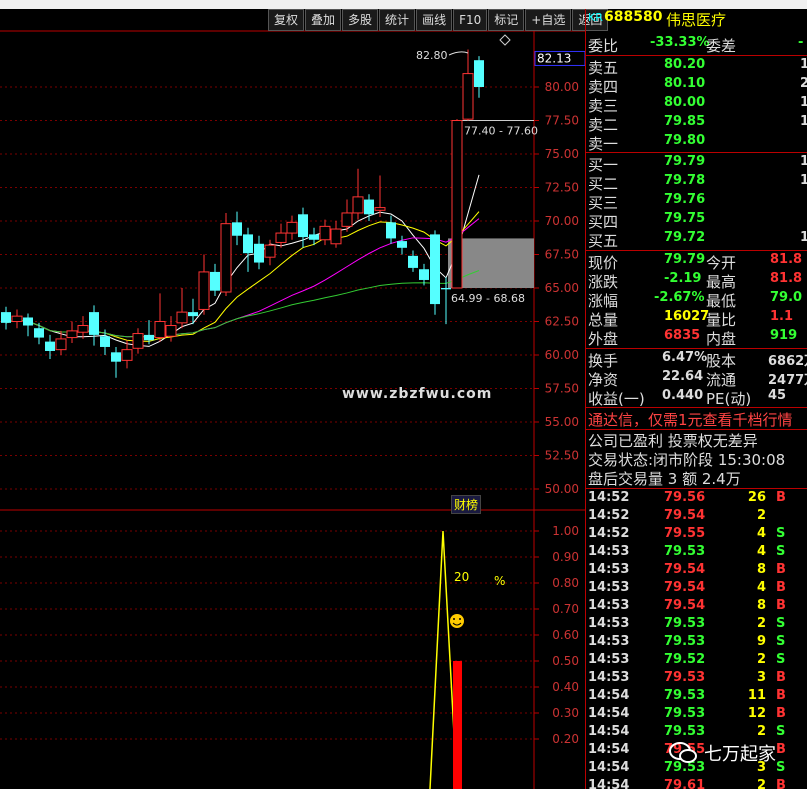 This screenshot has width=807, height=789. What do you see at coordinates (565, 661) in the screenshot?
I see `indicator-tick-label: 0.50` at bounding box center [565, 661].